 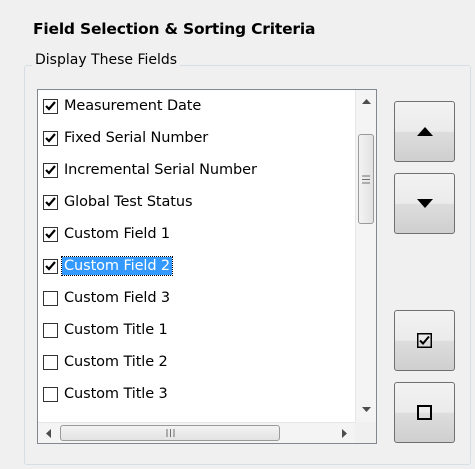 I want to click on triangle-up-icon, so click(x=424, y=131).